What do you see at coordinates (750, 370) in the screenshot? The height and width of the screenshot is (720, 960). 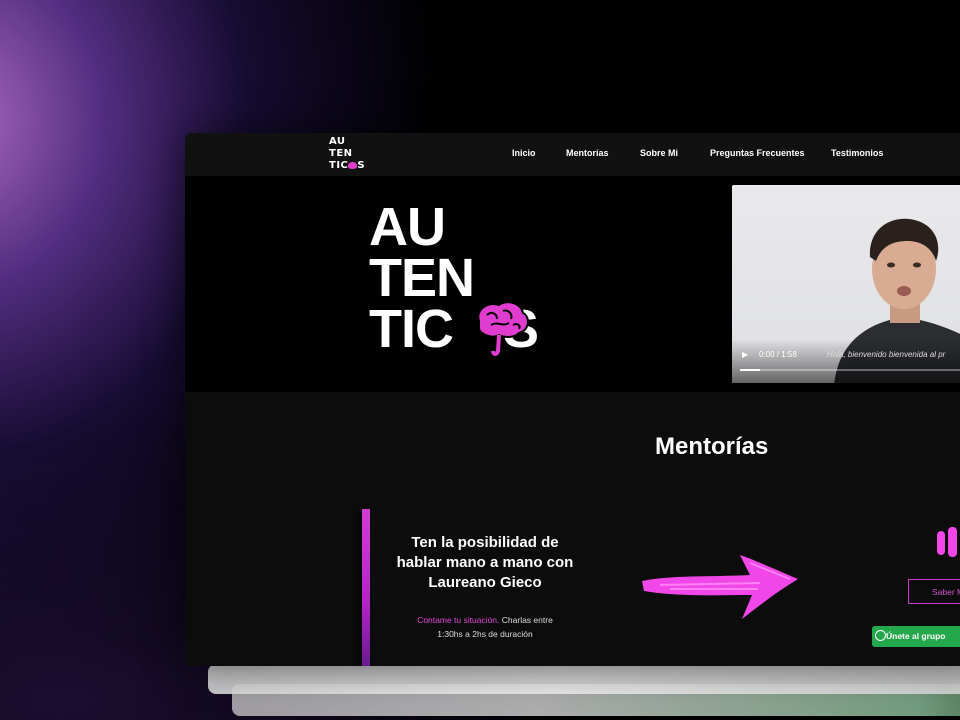 I see `video-progress-fill` at bounding box center [750, 370].